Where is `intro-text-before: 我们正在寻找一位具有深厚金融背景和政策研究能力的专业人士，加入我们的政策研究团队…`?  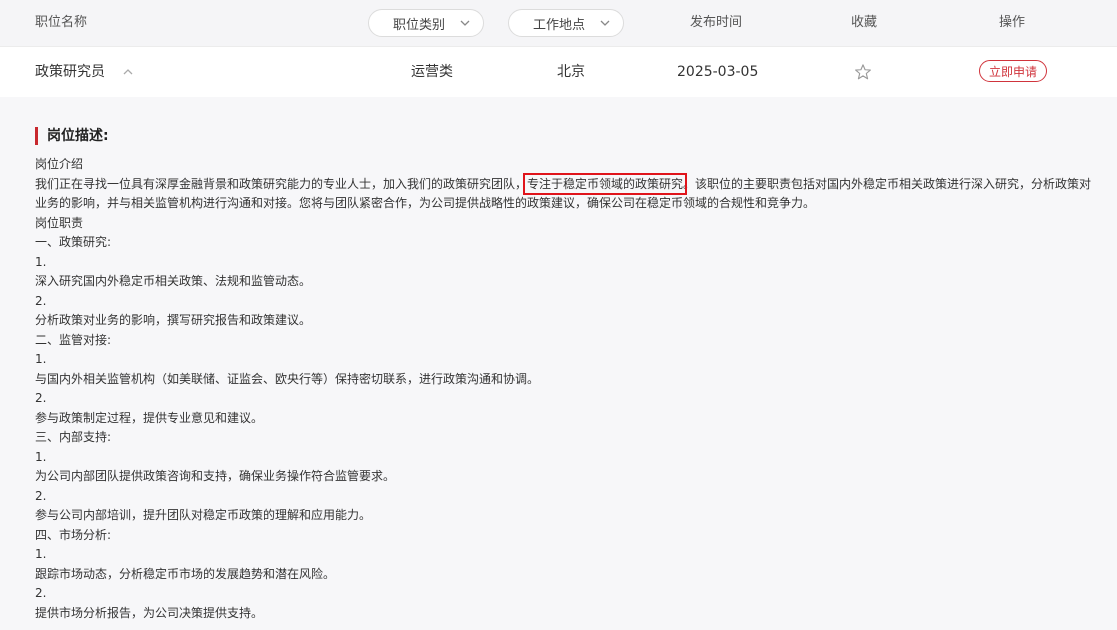 intro-text-before: 我们正在寻找一位具有深厚金融背景和政策研究能力的专业人士，加入我们的政策研究团队… is located at coordinates (281, 183).